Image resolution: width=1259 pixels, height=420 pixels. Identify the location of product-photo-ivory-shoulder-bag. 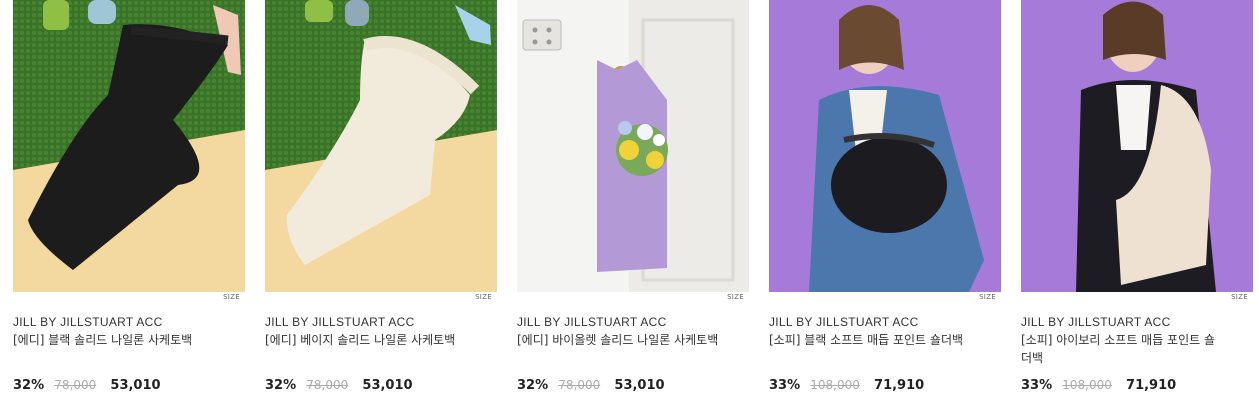
(1137, 146).